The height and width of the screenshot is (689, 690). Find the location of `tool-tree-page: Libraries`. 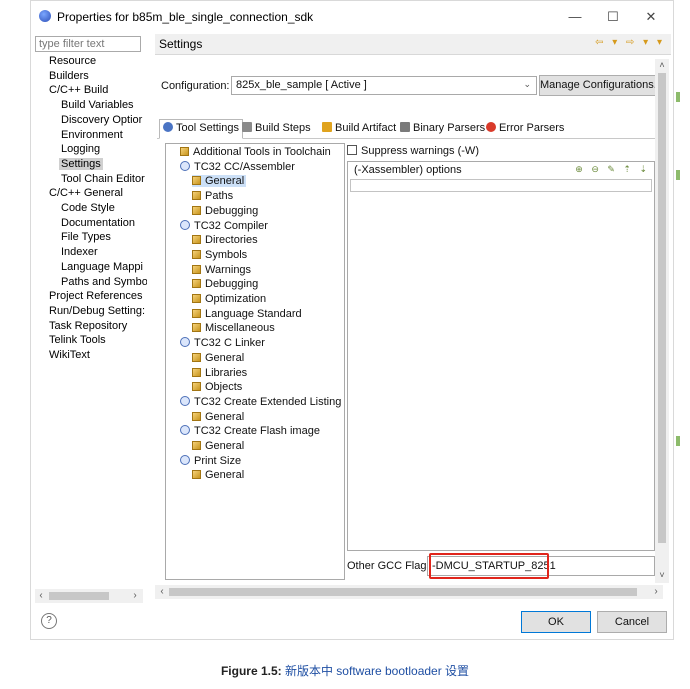

tool-tree-page: Libraries is located at coordinates (219, 373).